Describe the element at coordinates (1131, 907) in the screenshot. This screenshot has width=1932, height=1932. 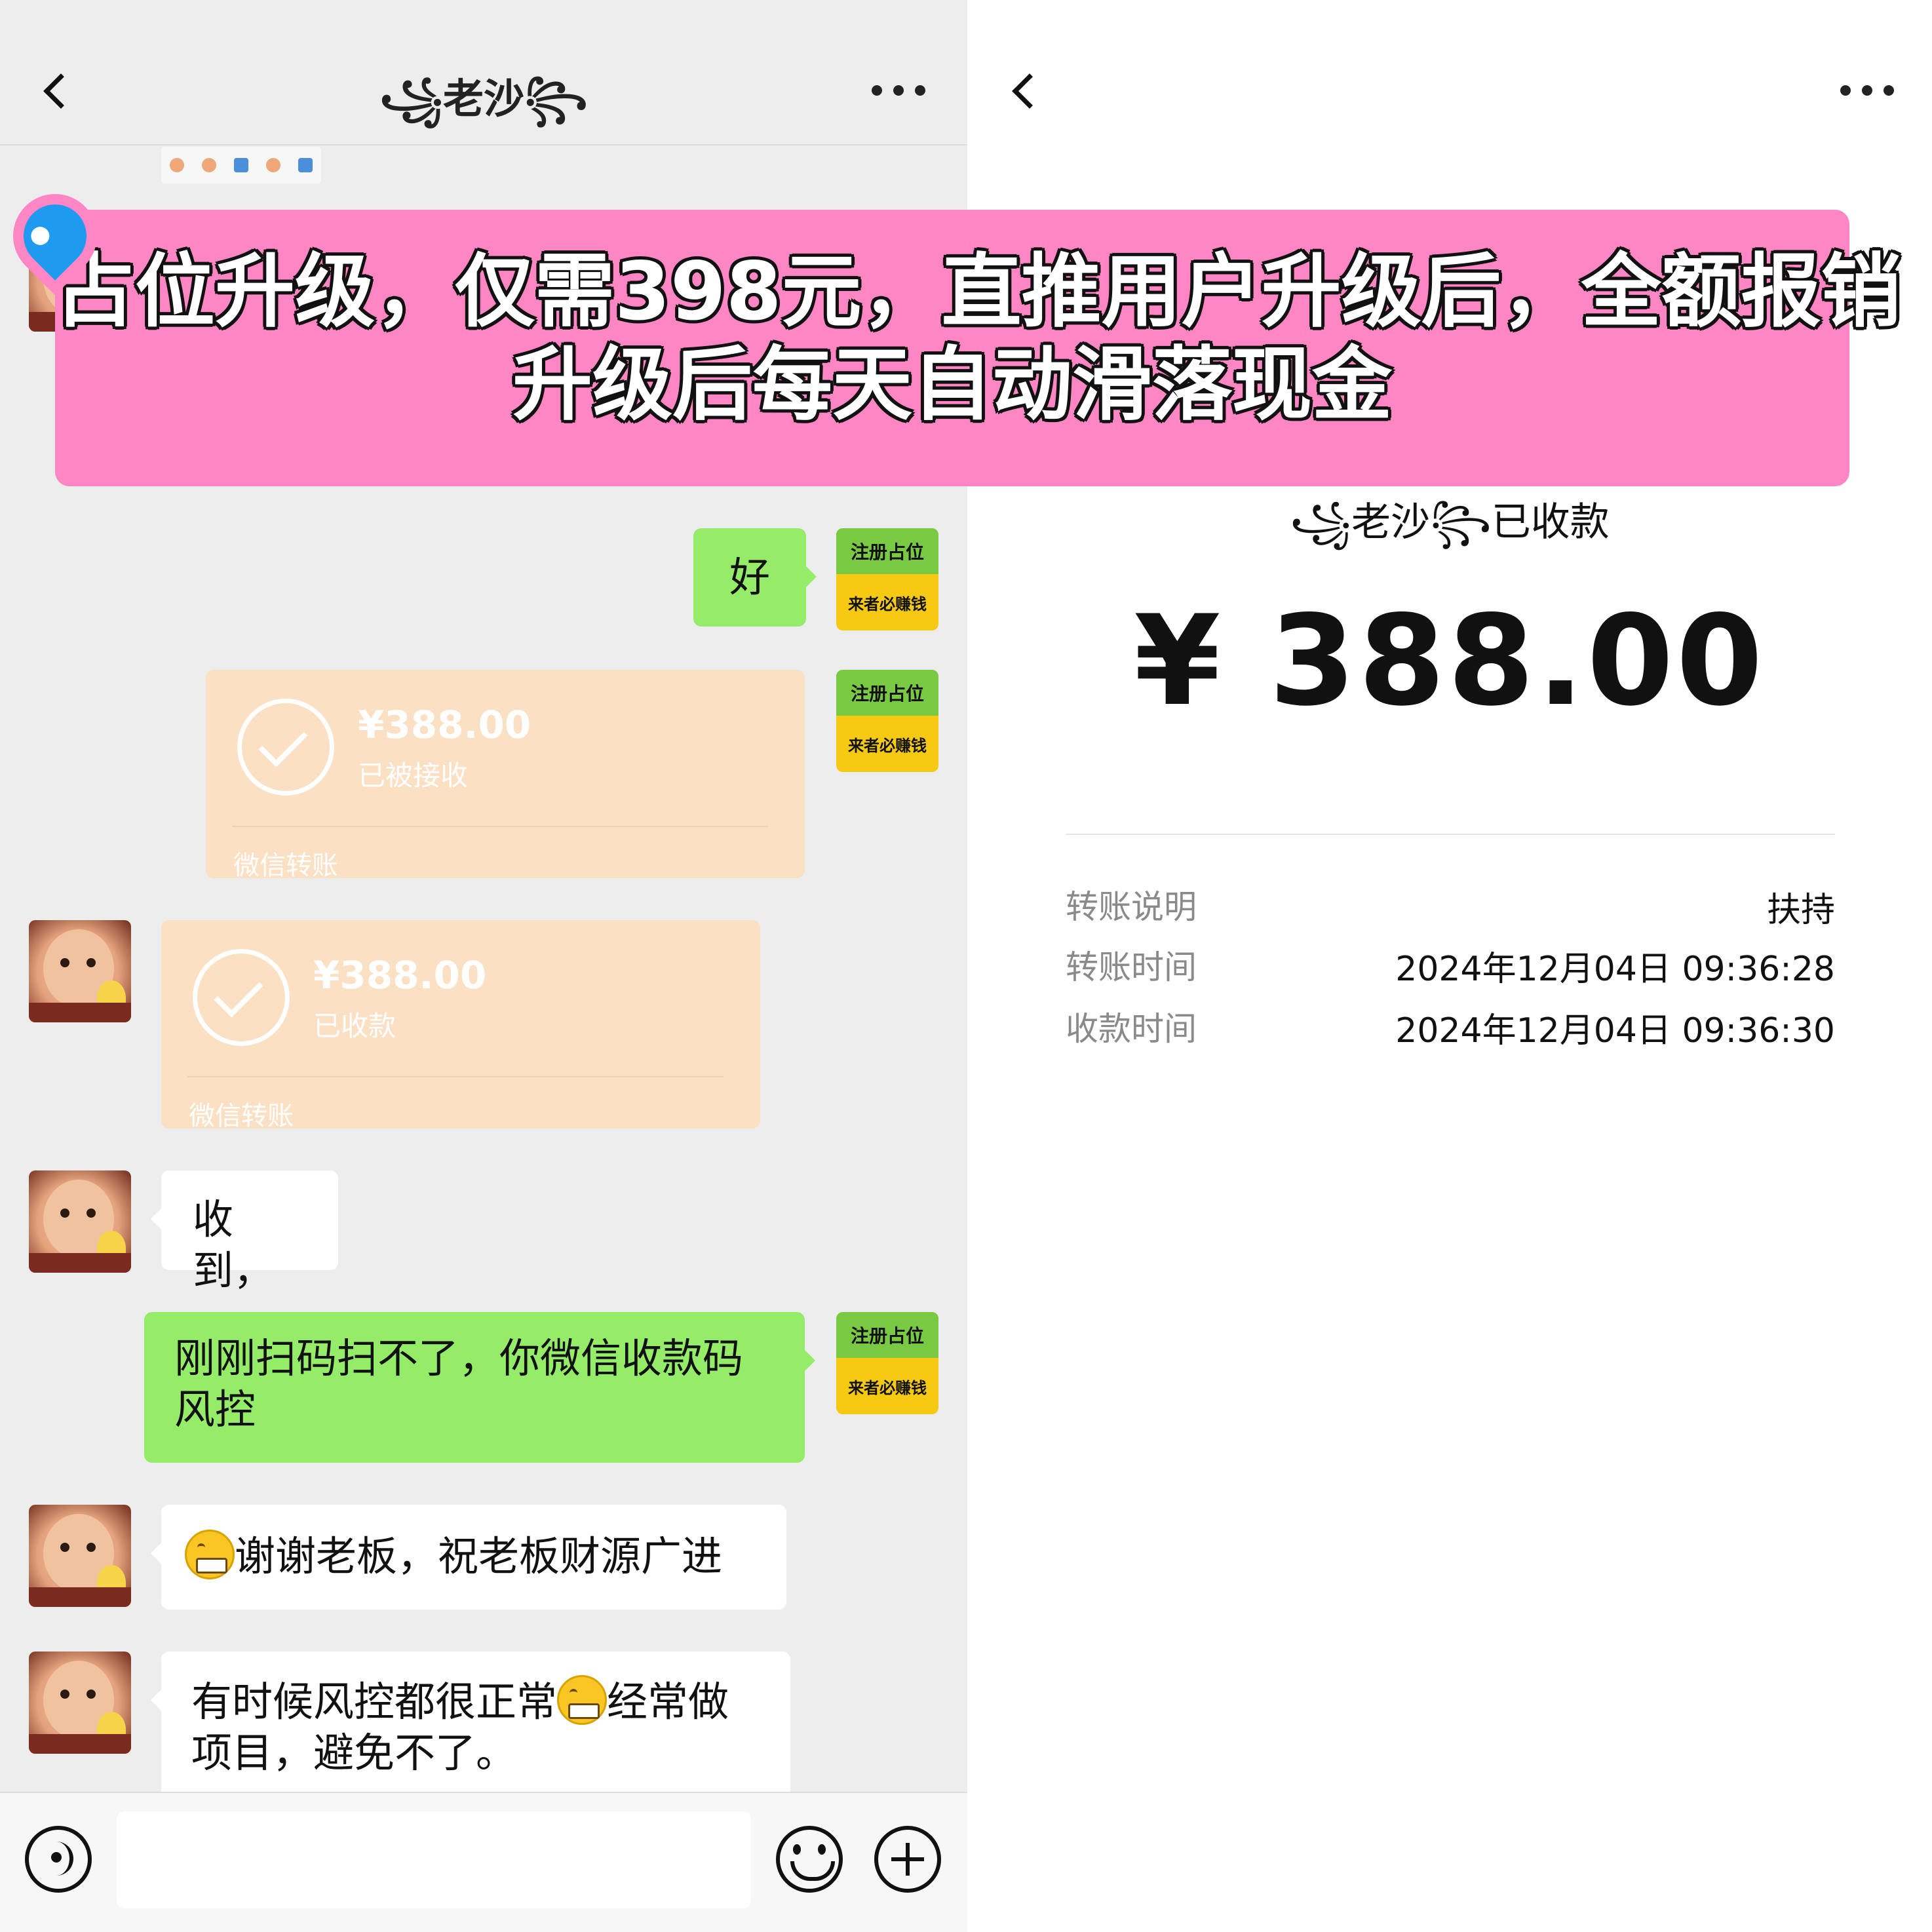
I see `detail-label-note: 转账说明` at that location.